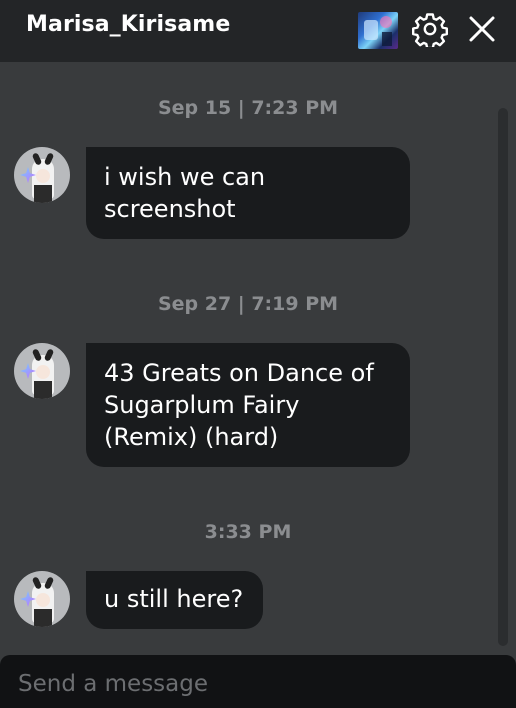 The image size is (516, 708). I want to click on message-timestamp: Sep 27 | 7:19 PM, so click(248, 304).